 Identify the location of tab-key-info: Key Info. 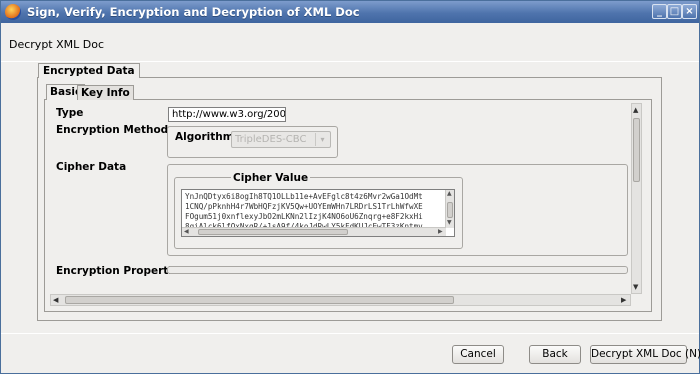
(105, 92).